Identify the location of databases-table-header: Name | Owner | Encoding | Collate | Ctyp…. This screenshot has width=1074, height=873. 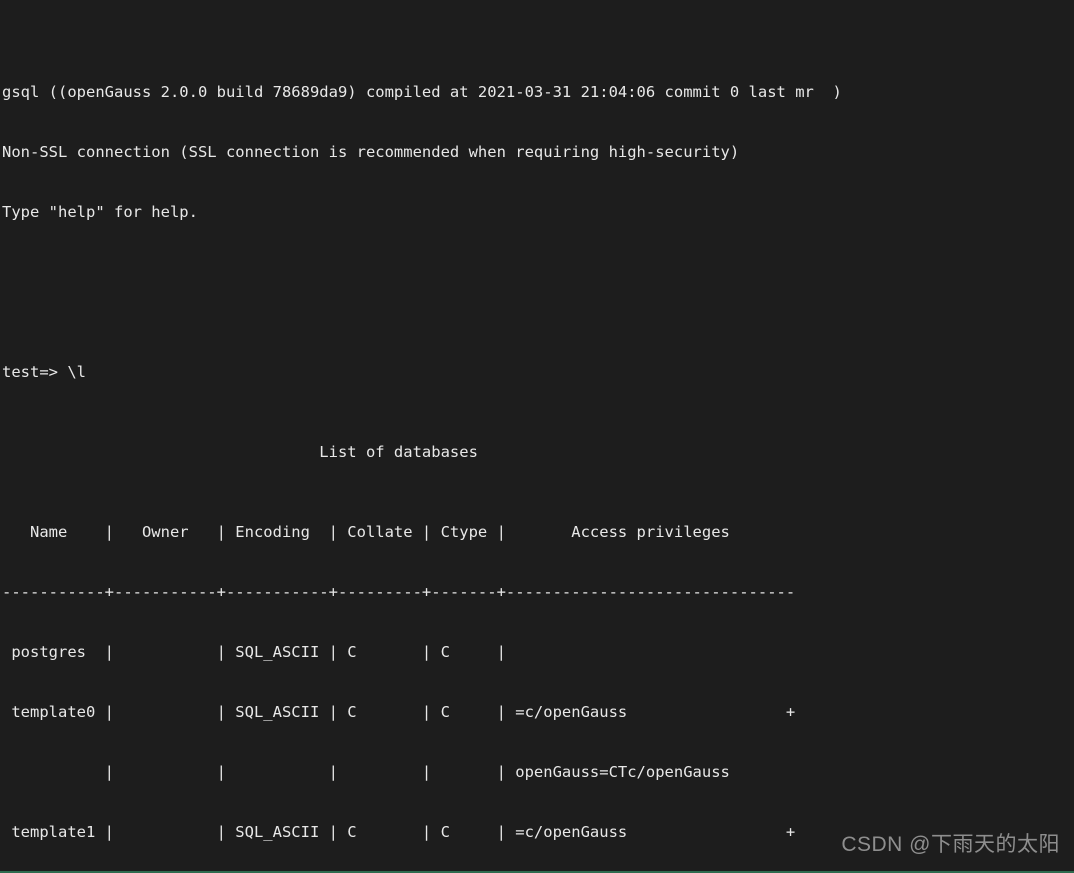
(399, 532).